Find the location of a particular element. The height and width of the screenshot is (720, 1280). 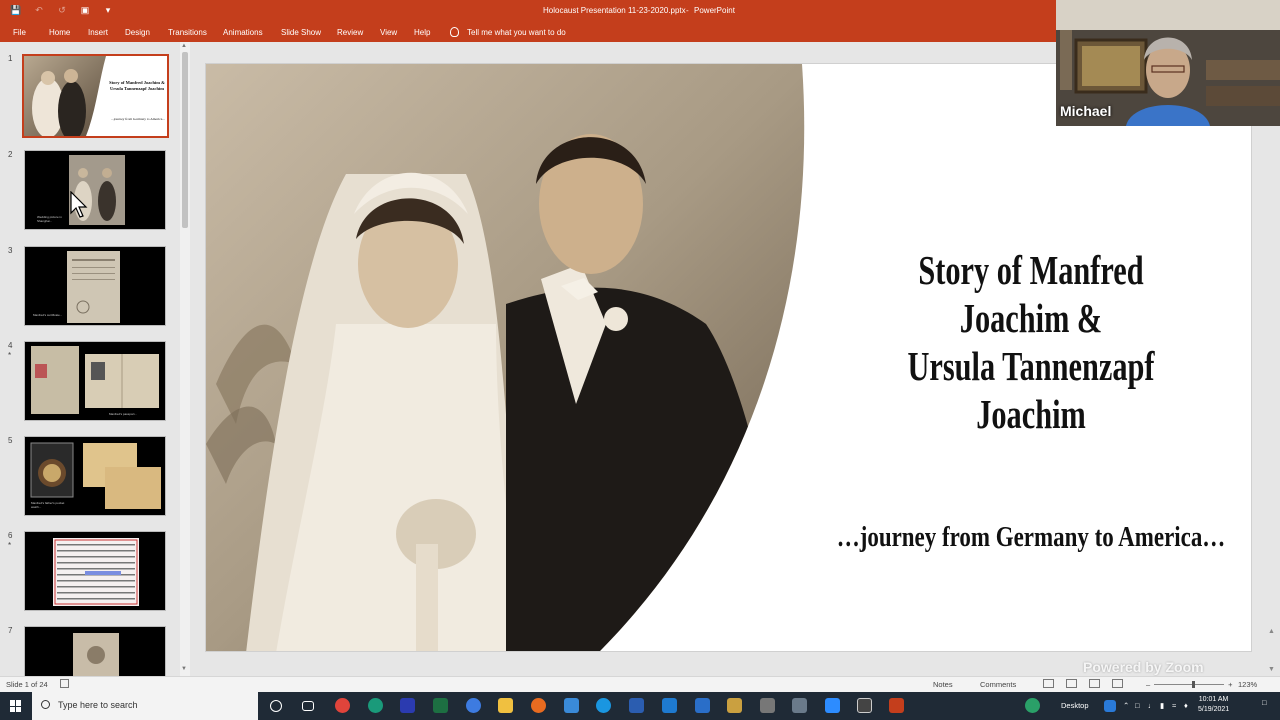

zoom-slider-thumb is located at coordinates (1194, 684).